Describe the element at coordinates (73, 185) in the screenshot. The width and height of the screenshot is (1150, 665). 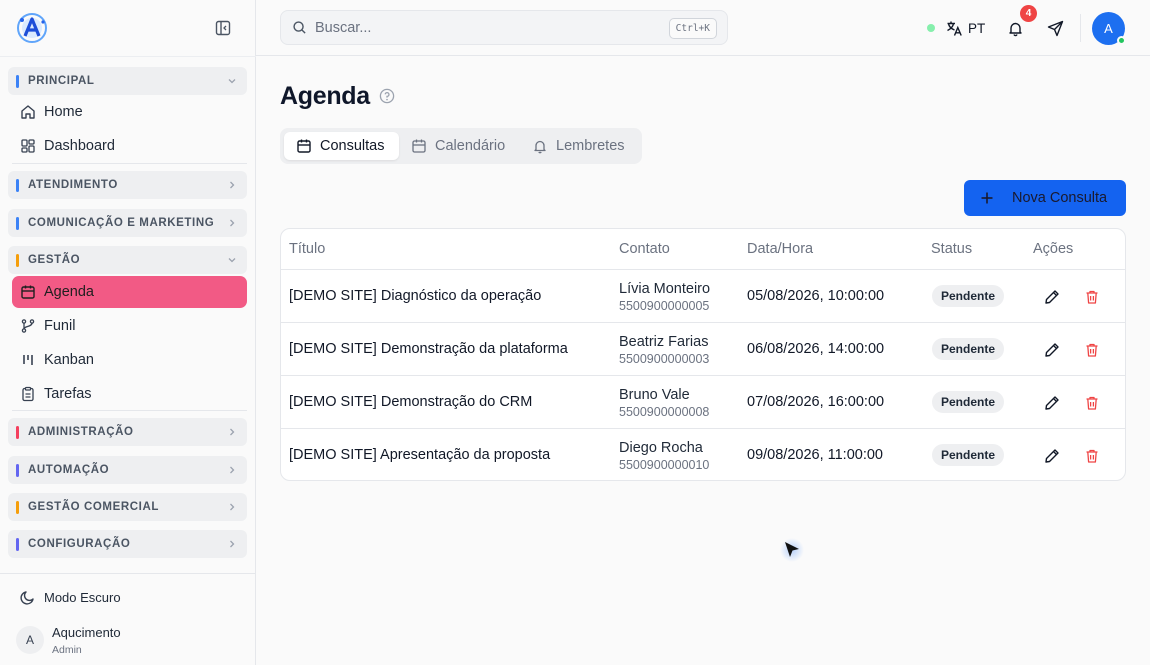
I see `section-label: ATENDIMENTO` at that location.